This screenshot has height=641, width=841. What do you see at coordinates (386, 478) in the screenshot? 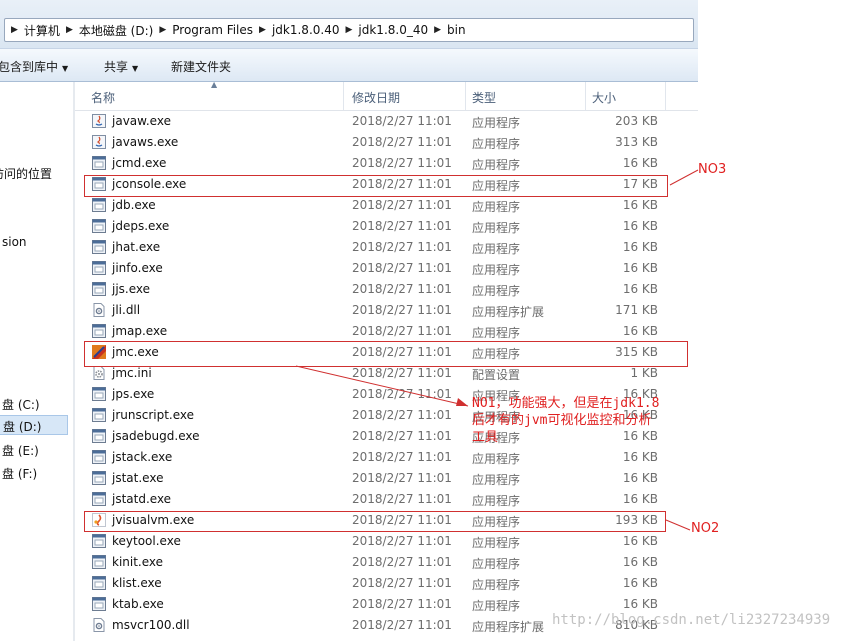
I see `file-row-jstat-exe: jstat.exe 2018/2/27 11:01 应用程序 16 KB` at bounding box center [386, 478].